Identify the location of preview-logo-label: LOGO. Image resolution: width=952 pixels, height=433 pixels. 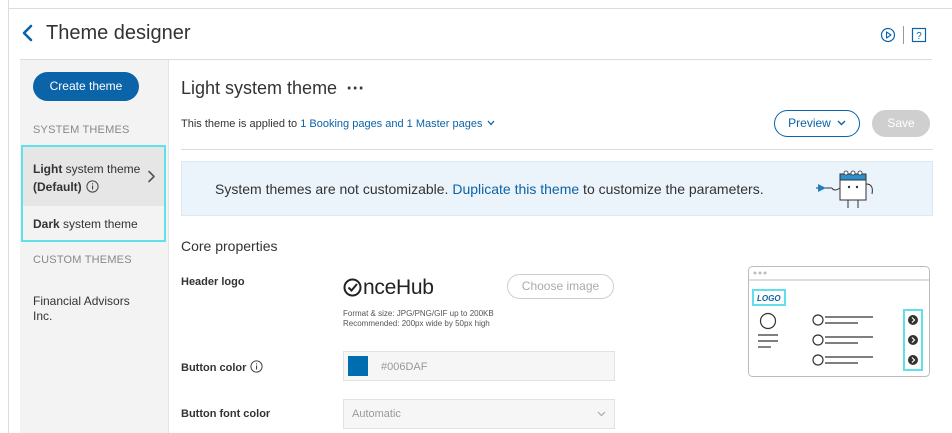
(769, 298).